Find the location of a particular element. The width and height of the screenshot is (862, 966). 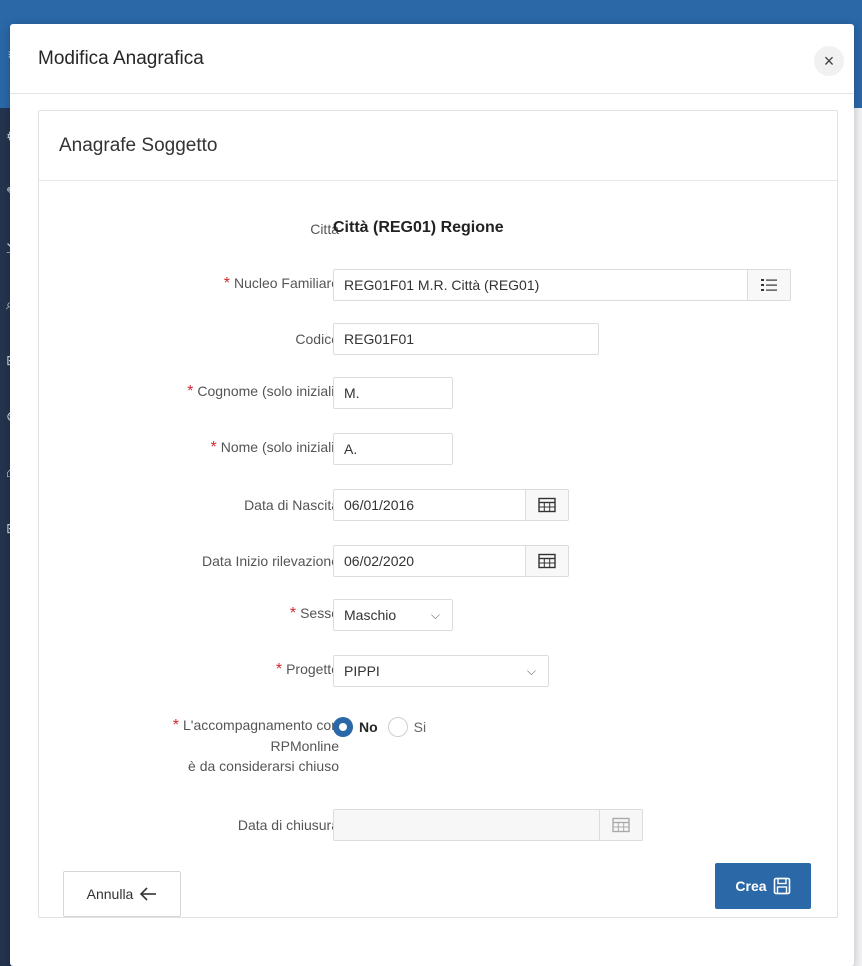

accompagnamento-label-line1: L'accompagnamento con is located at coordinates (261, 725).